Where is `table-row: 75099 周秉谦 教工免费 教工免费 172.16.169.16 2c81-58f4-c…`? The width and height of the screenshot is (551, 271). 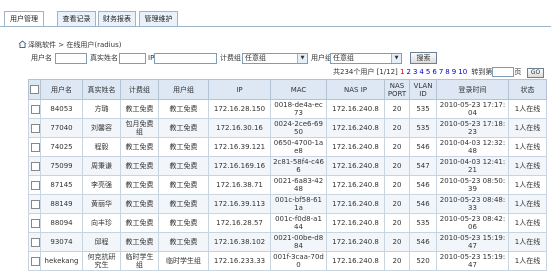 table-row: 75099 周秉谦 教工免费 教工免费 172.16.169.16 2c81-58f4-c… is located at coordinates (287, 166).